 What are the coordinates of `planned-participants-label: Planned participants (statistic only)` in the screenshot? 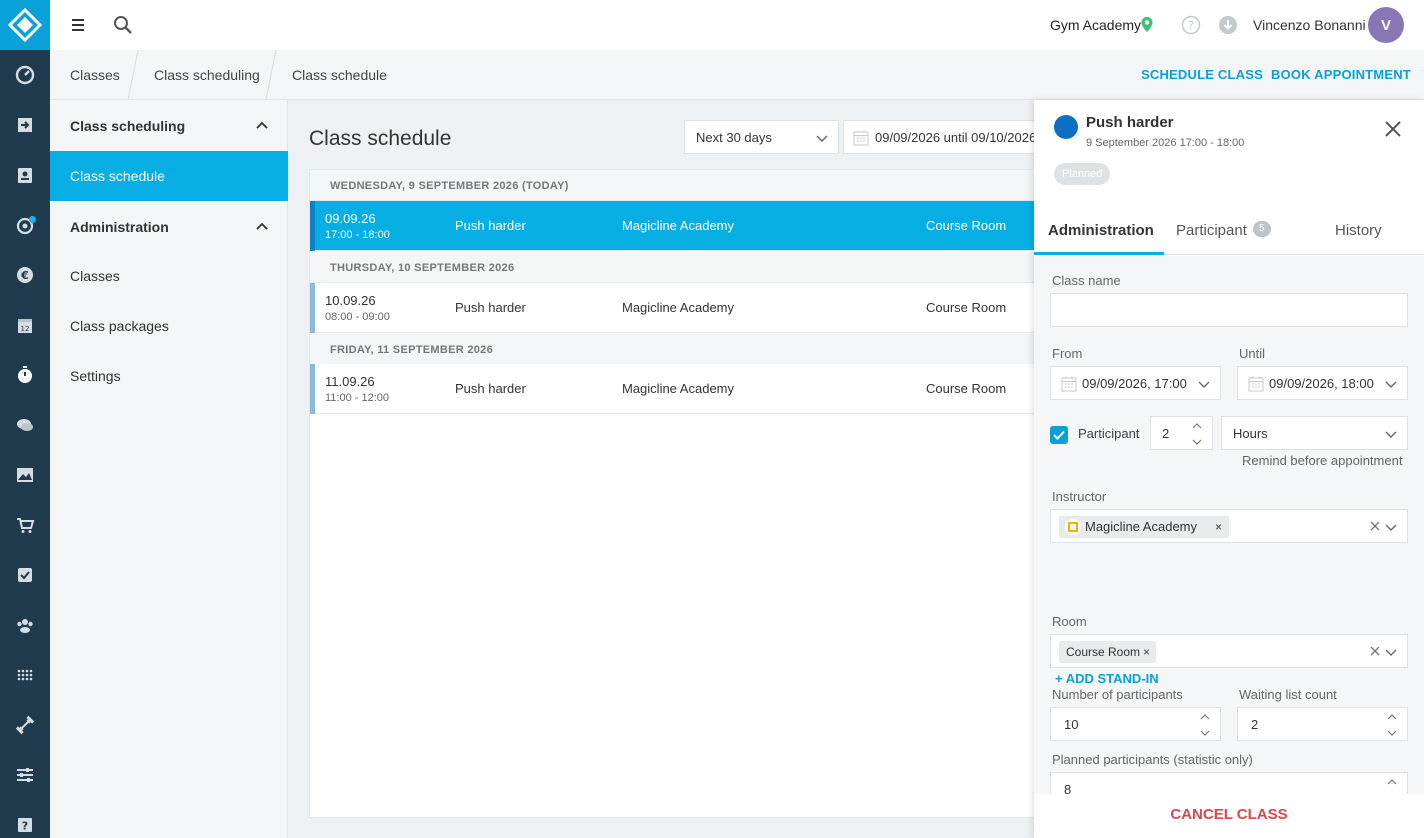 It's located at (1152, 759).